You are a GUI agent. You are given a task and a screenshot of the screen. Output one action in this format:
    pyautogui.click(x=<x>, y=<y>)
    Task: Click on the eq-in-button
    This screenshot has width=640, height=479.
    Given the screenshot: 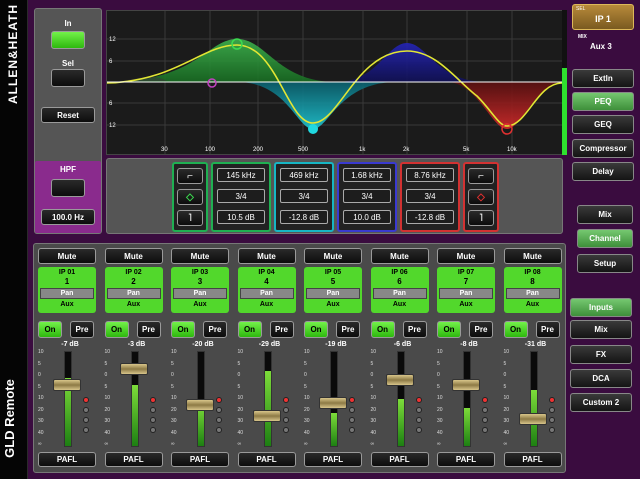 What is the action you would take?
    pyautogui.click(x=68, y=40)
    